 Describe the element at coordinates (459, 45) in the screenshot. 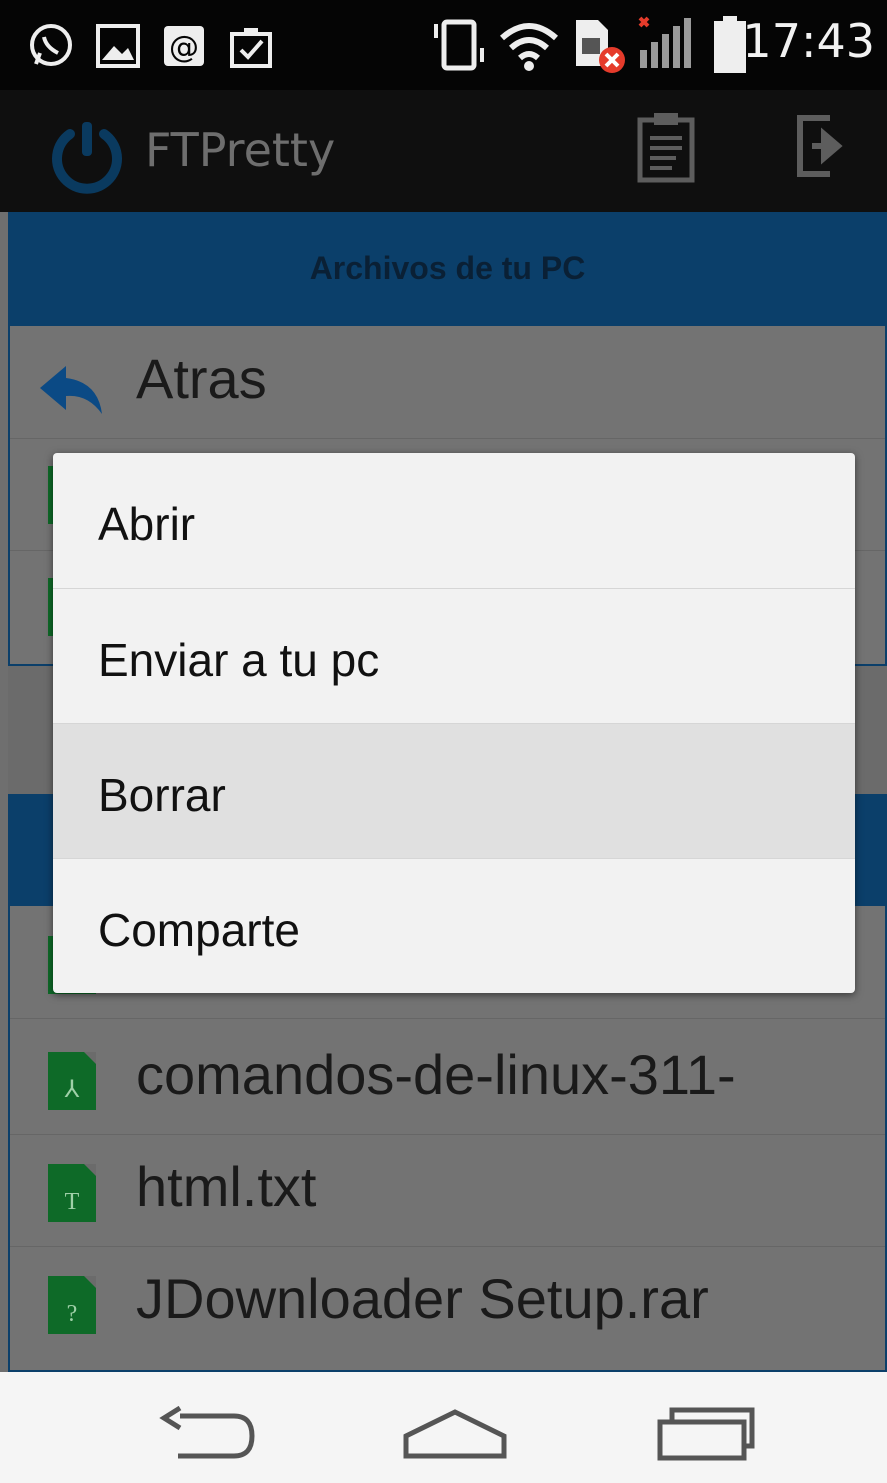

I see `vibrate-icon` at that location.